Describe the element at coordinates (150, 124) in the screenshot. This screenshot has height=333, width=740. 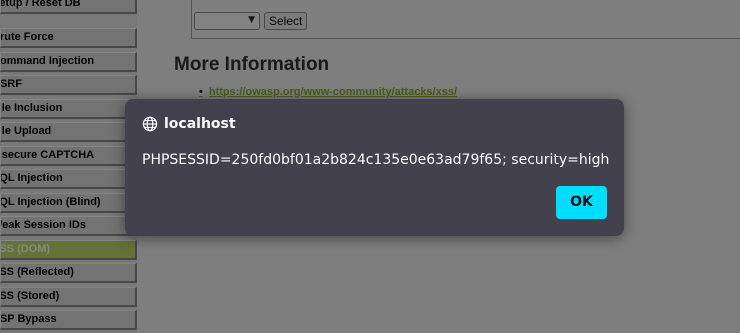
I see `globe-icon` at that location.